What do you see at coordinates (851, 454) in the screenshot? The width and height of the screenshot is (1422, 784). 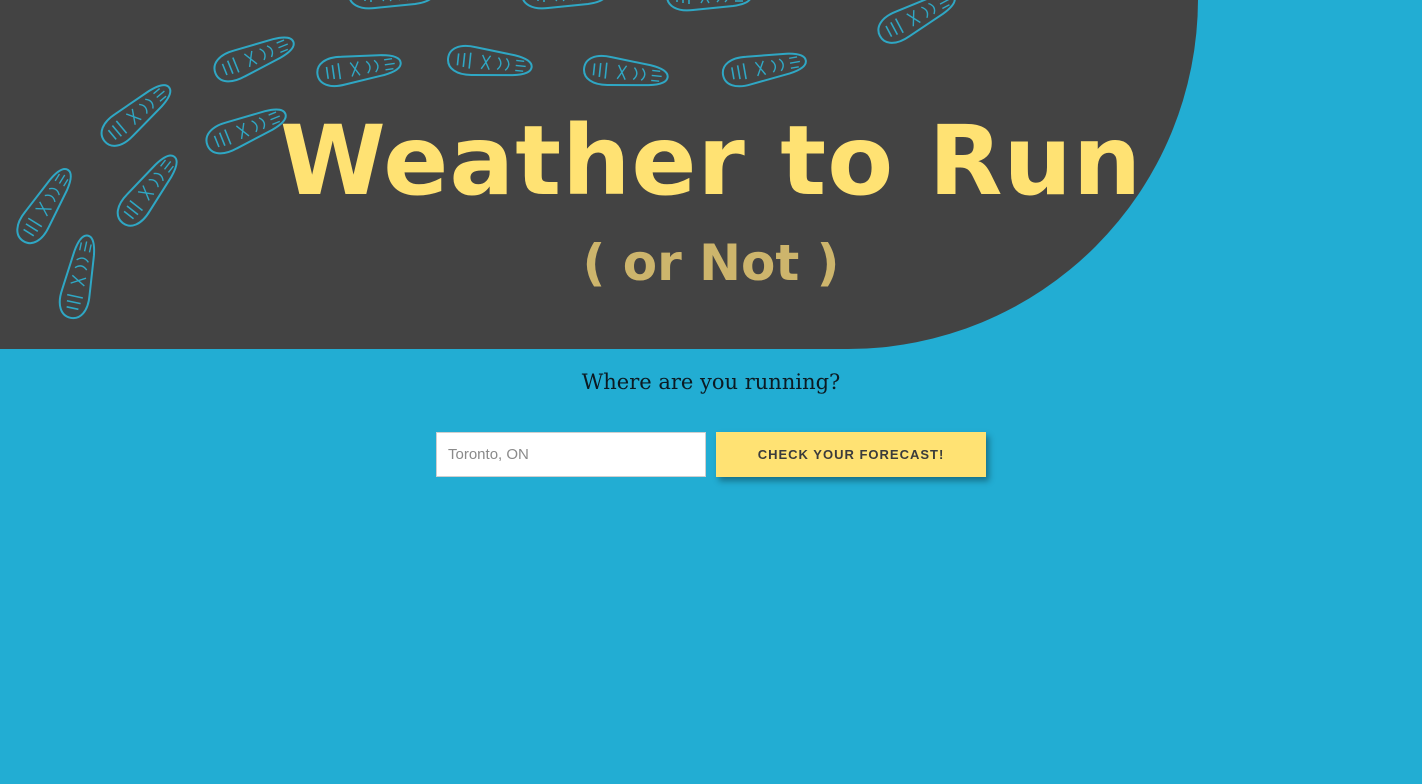 I see `check-forecast-button: CHECK YOUR FORECAST!` at bounding box center [851, 454].